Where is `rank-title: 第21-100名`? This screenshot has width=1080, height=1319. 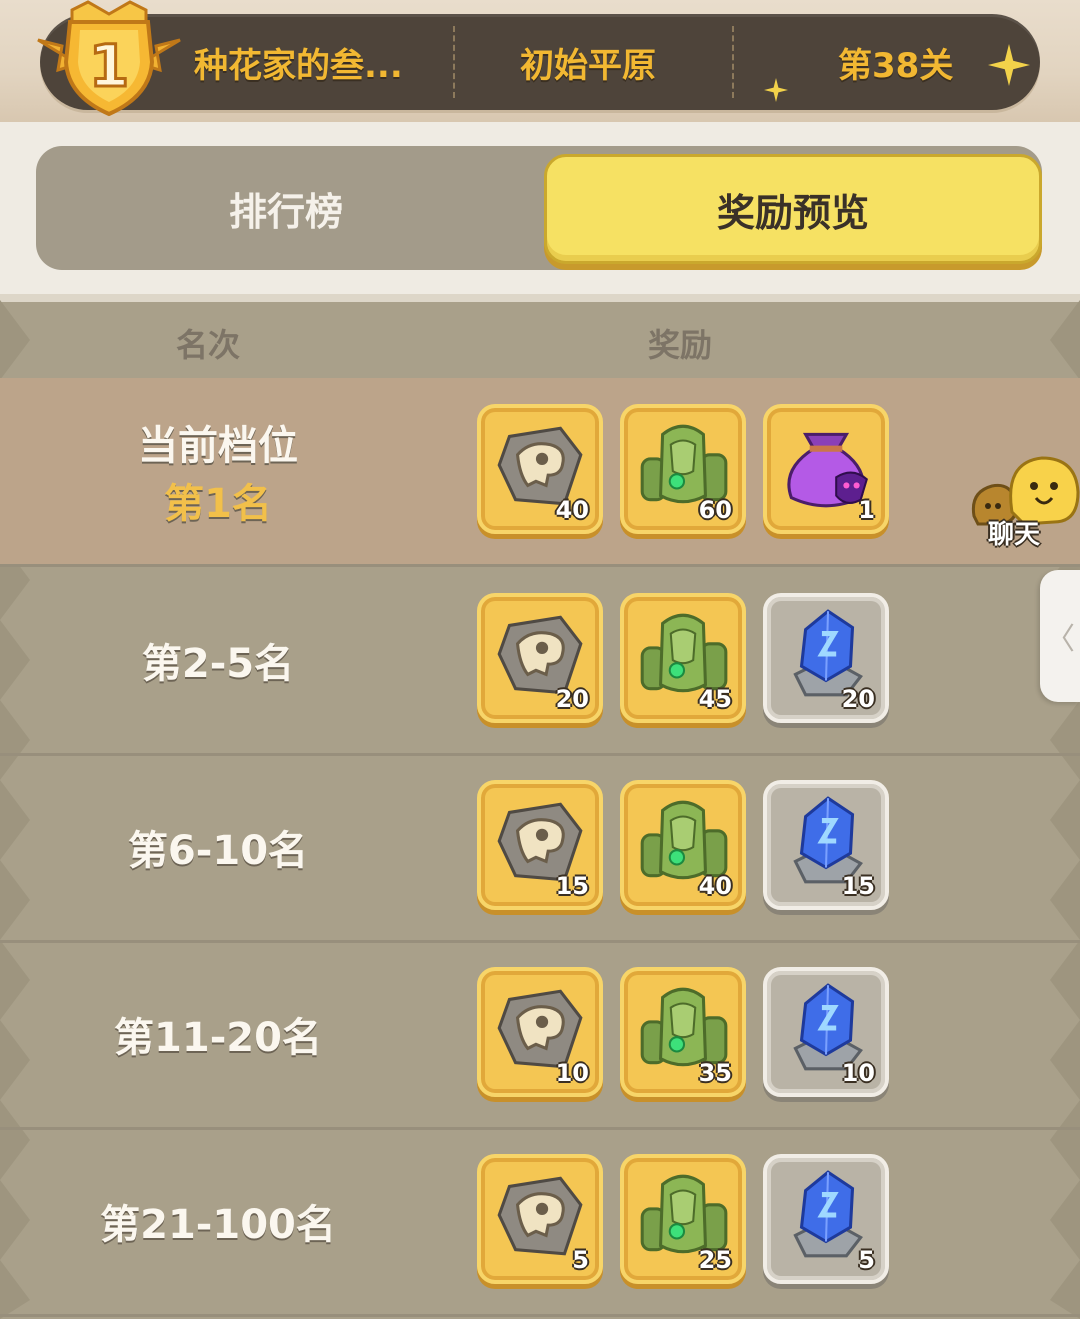
rank-title: 第21-100名 is located at coordinates (218, 1225).